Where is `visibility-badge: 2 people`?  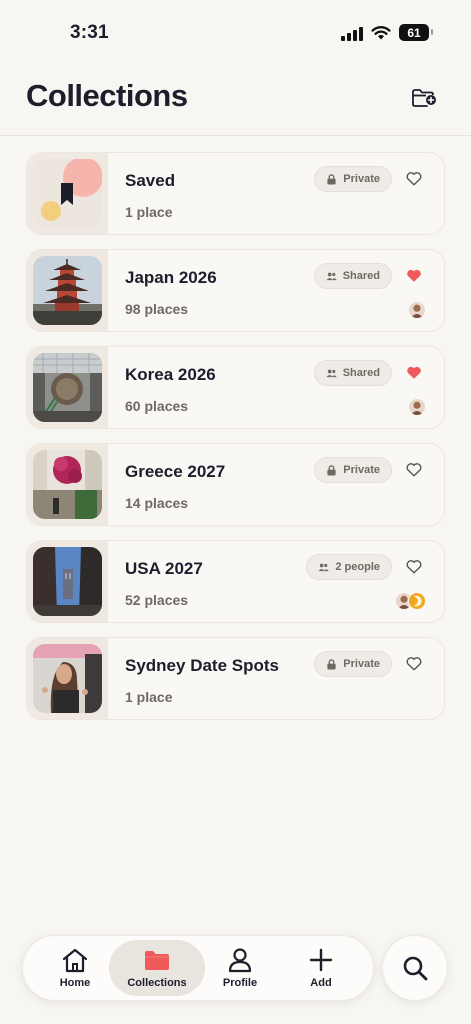
visibility-badge: 2 people is located at coordinates (349, 567).